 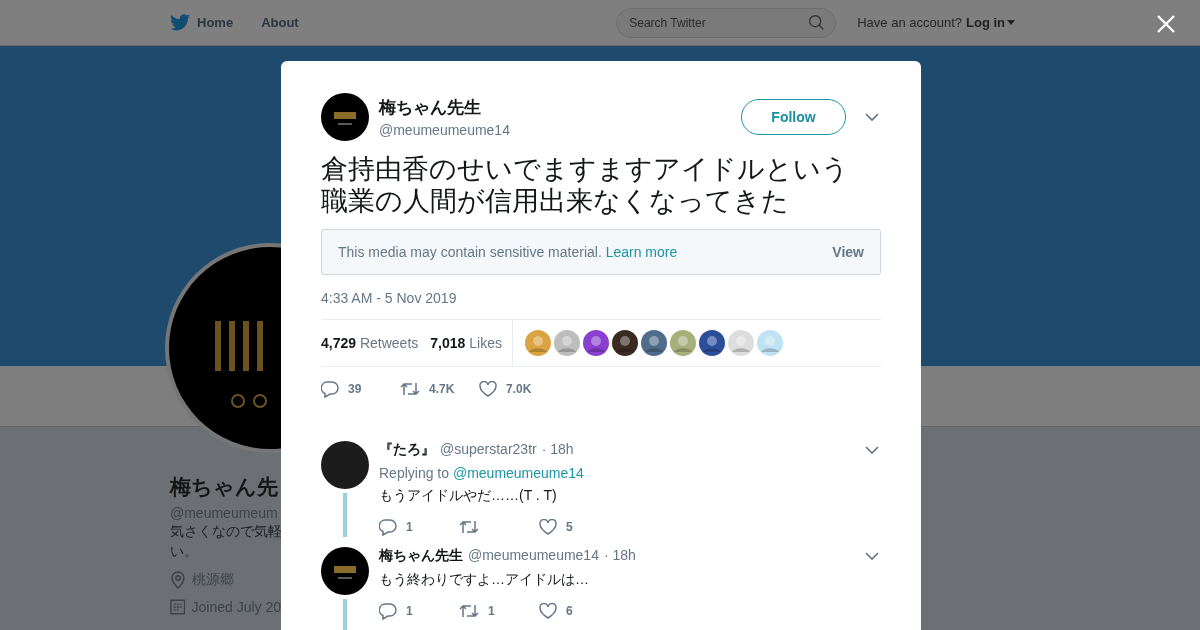 What do you see at coordinates (468, 496) in the screenshot?
I see `reply-text: もうアイドルやだ……(T . T)` at bounding box center [468, 496].